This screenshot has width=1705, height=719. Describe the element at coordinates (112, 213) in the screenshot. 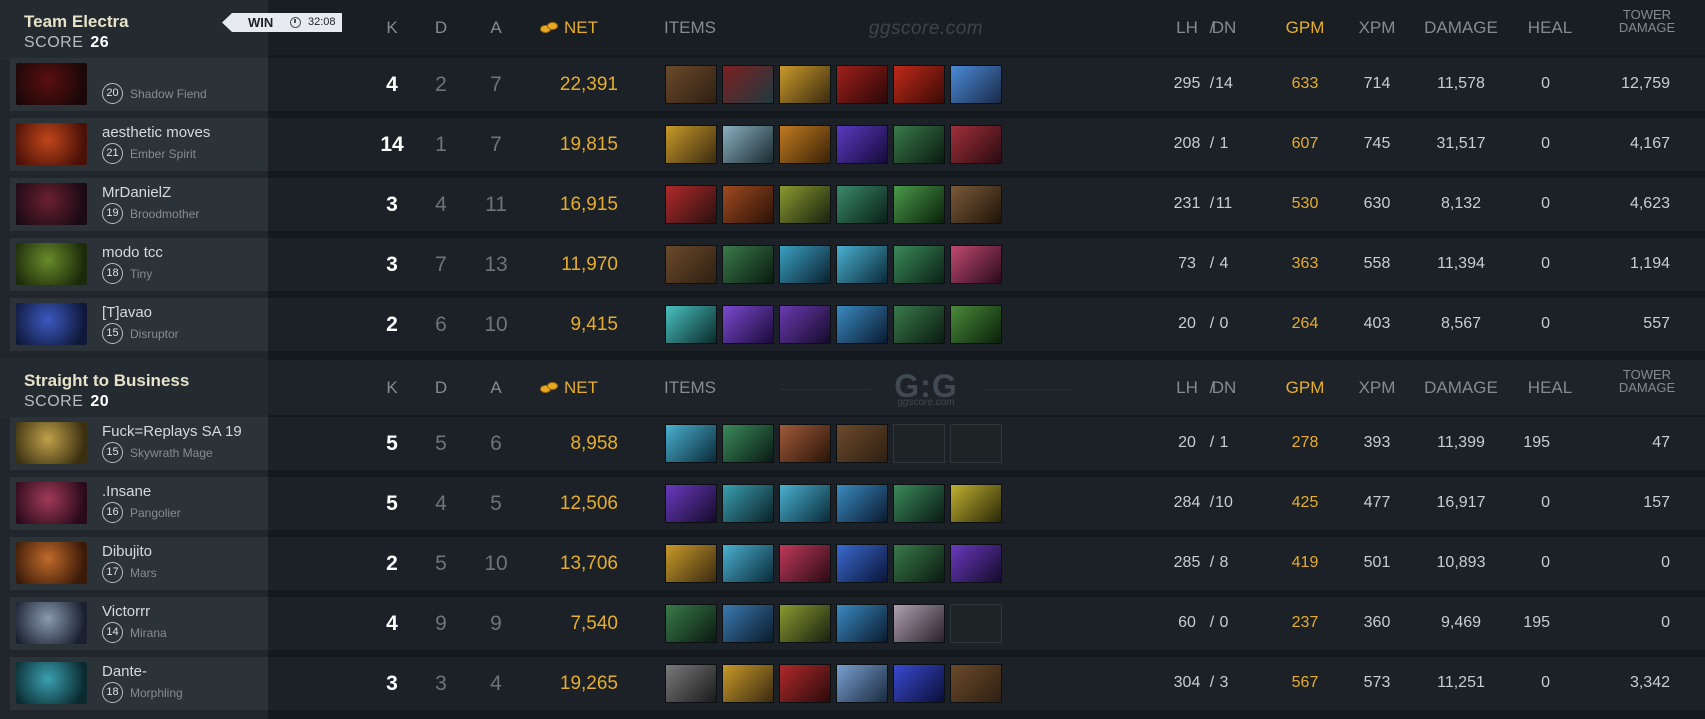

I see `hero-level-badge: 19` at that location.